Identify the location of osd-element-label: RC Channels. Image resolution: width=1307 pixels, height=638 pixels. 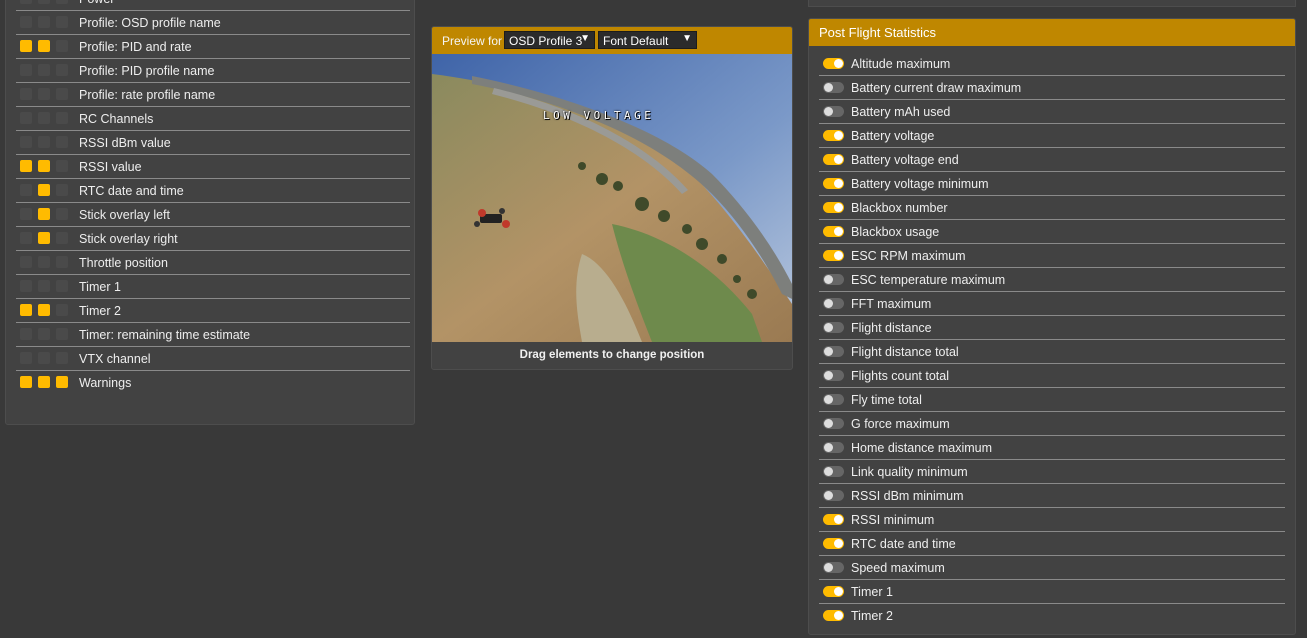
(116, 119).